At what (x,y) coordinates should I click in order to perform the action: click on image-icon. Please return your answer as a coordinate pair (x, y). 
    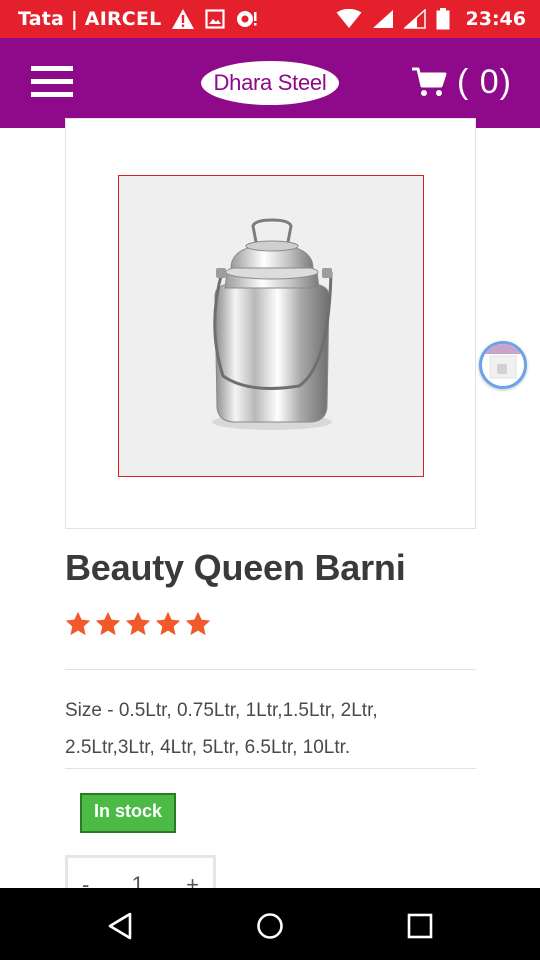
    Looking at the image, I should click on (215, 19).